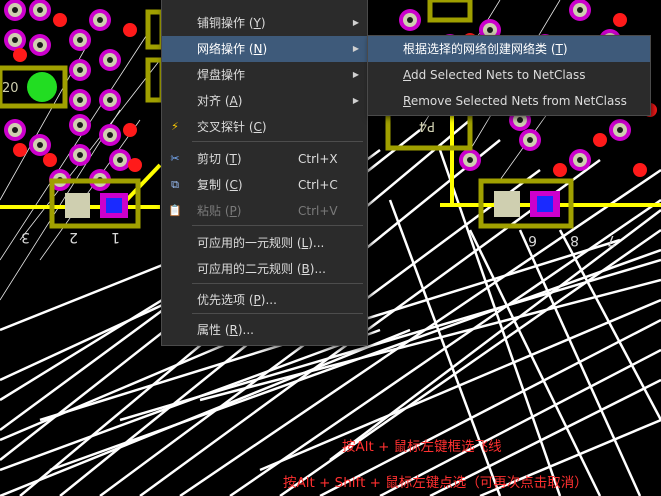  Describe the element at coordinates (175, 184) in the screenshot. I see `copy-icon: ⧉` at that location.